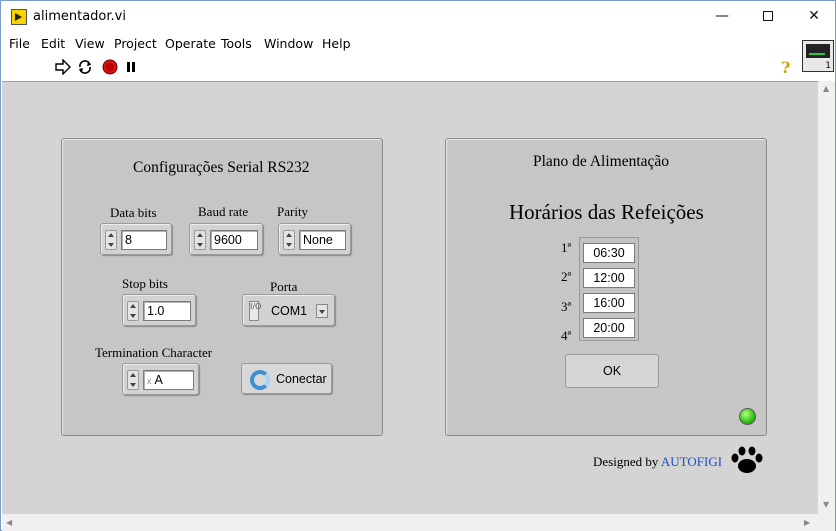 The image size is (836, 531). Describe the element at coordinates (609, 303) in the screenshot. I see `meal-time-3: 16:00` at that location.